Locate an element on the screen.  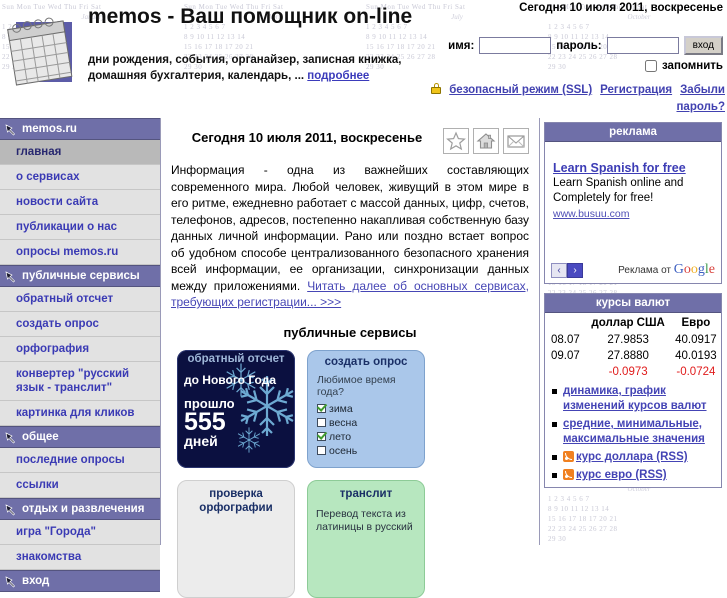
countdown-days-value: 555 is located at coordinates (205, 421).